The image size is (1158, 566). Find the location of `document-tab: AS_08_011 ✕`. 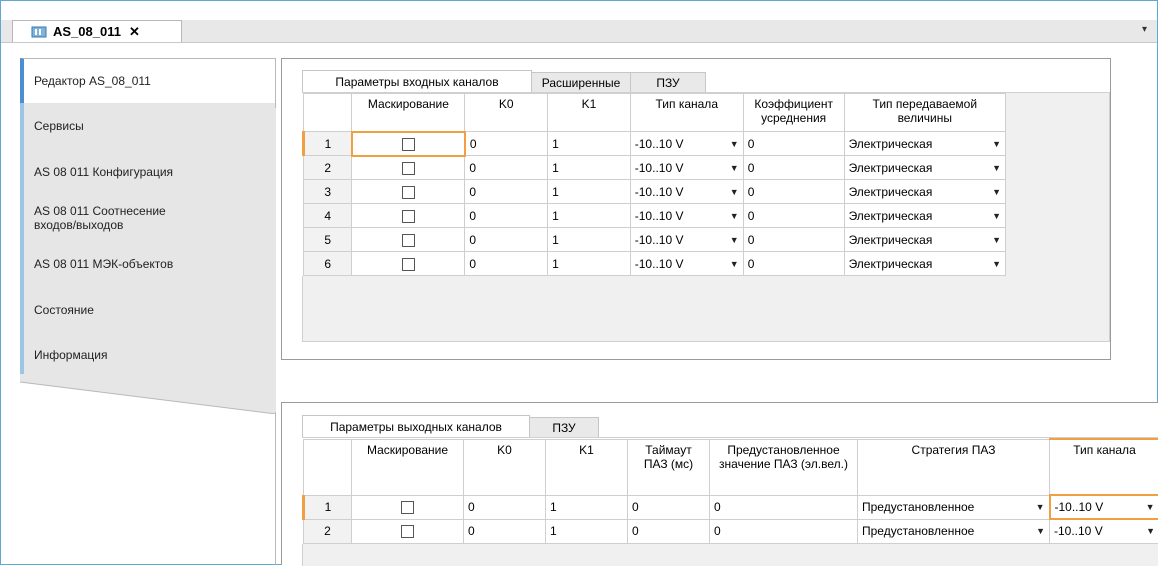

document-tab: AS_08_011 ✕ is located at coordinates (97, 31).